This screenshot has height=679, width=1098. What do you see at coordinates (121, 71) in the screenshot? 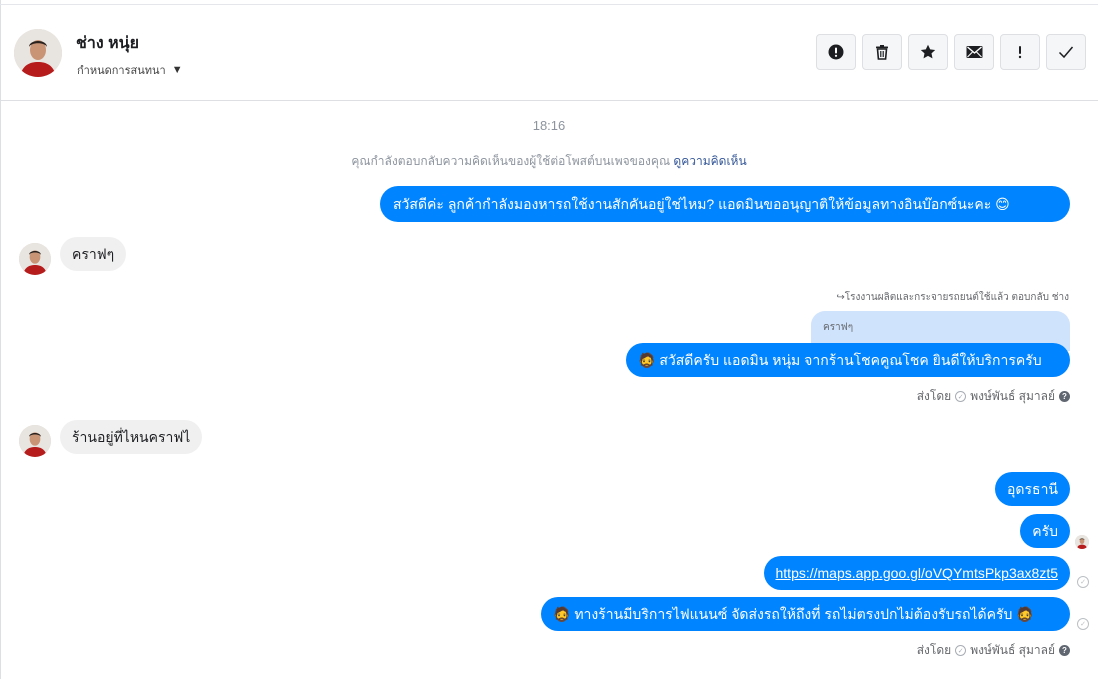
I see `assign-conversation-label: กำหนดการสนทนา` at bounding box center [121, 71].